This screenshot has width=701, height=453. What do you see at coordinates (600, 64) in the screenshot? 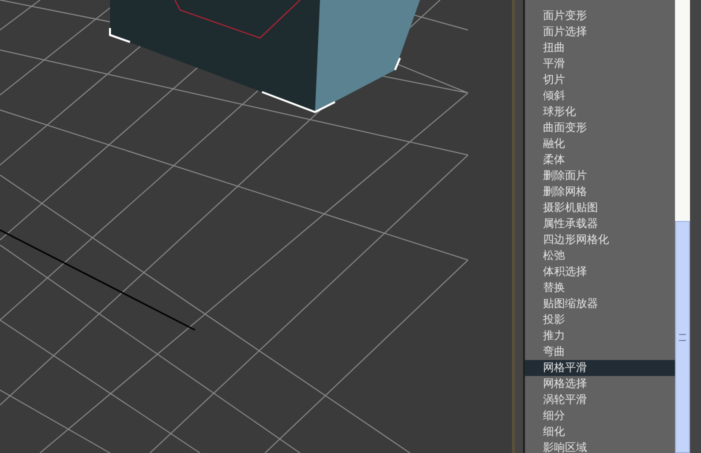
I see `modifier-item: 平滑` at bounding box center [600, 64].